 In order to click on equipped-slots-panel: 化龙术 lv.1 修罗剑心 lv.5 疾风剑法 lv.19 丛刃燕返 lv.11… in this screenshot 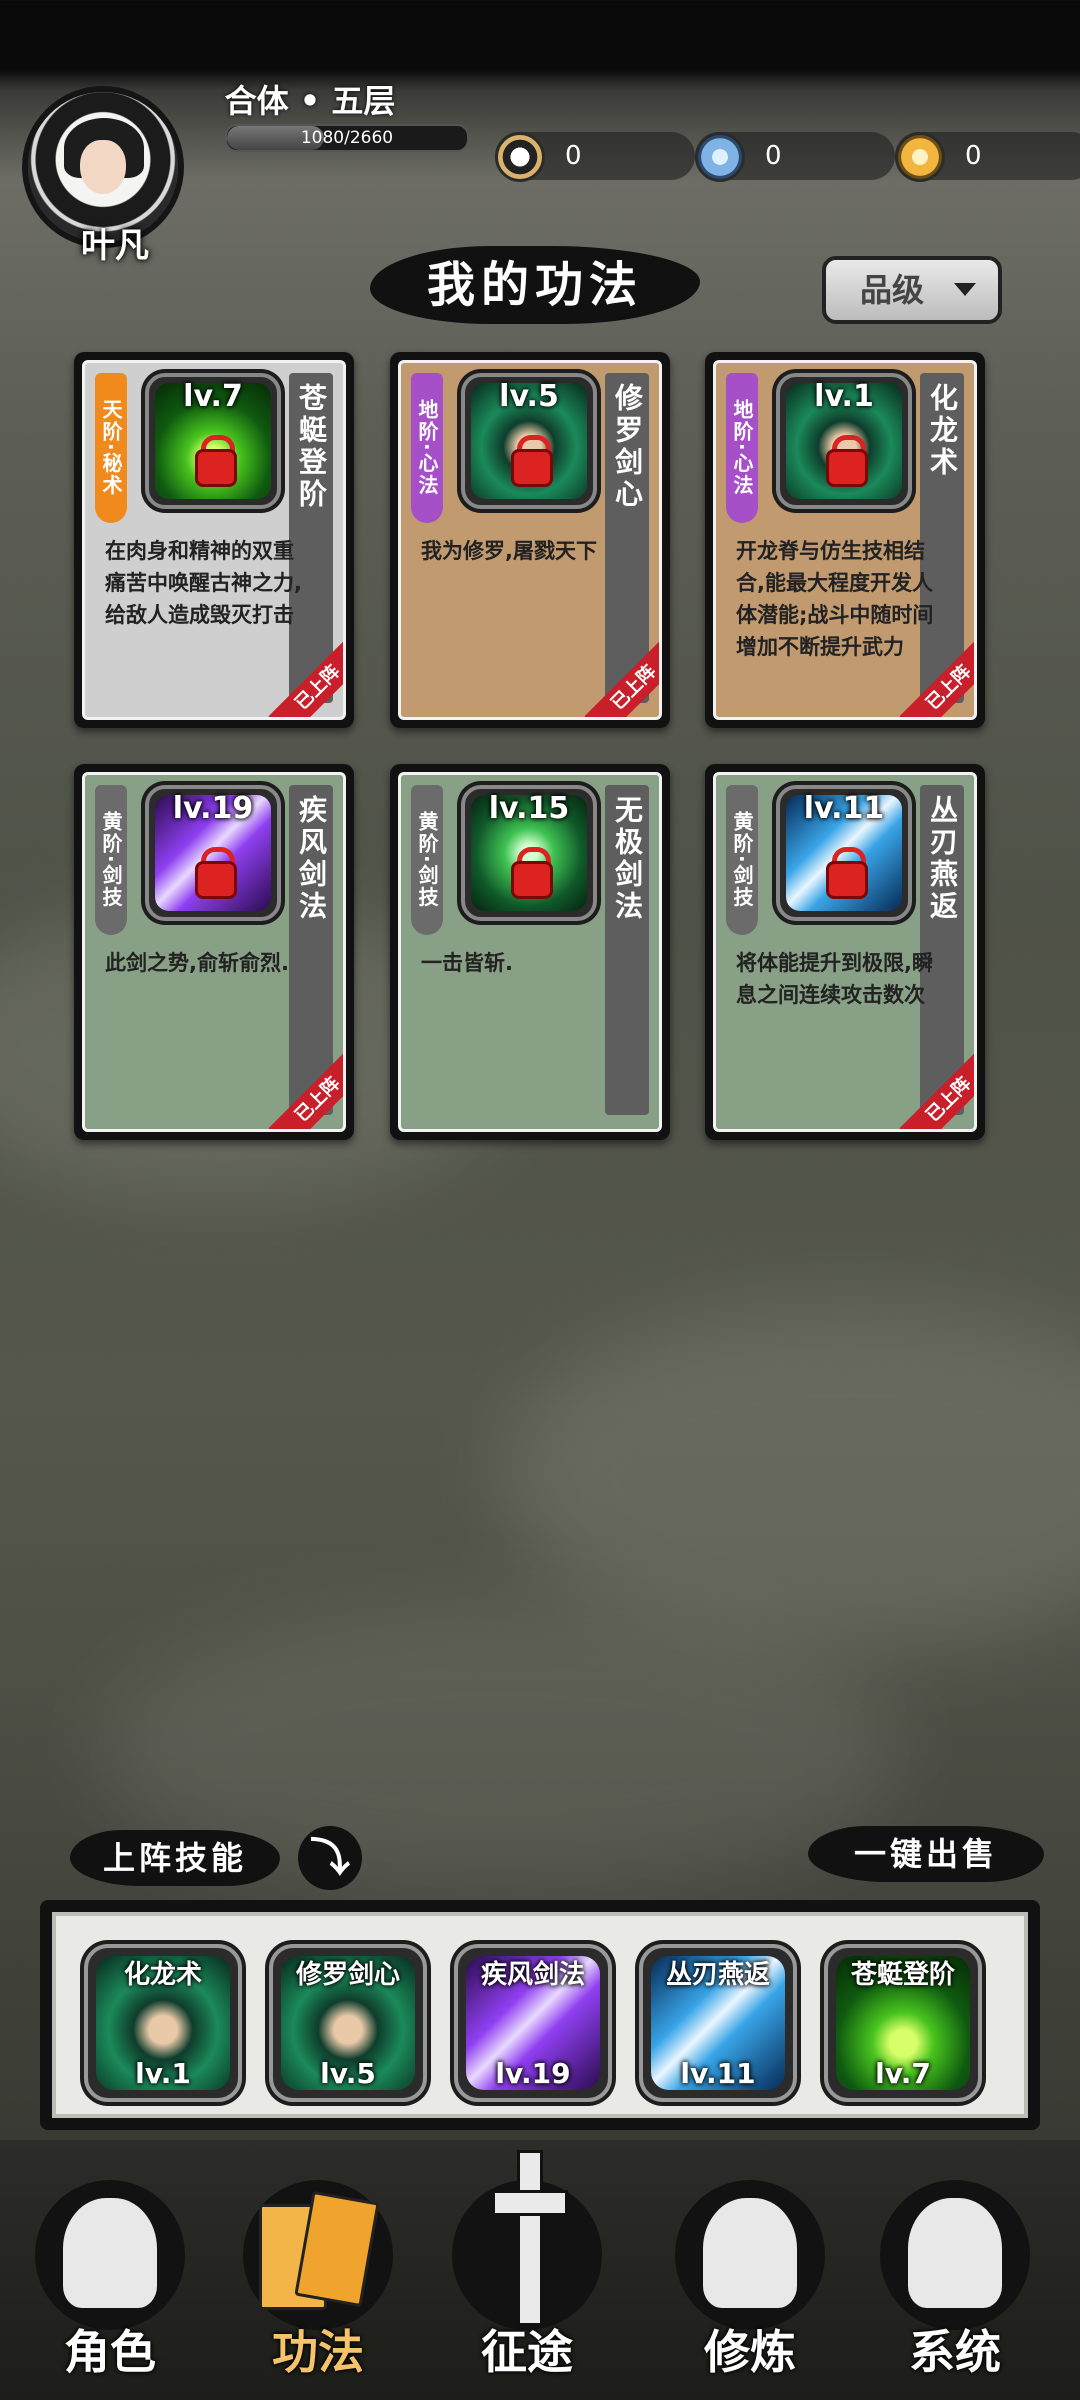, I will do `click(540, 2015)`.